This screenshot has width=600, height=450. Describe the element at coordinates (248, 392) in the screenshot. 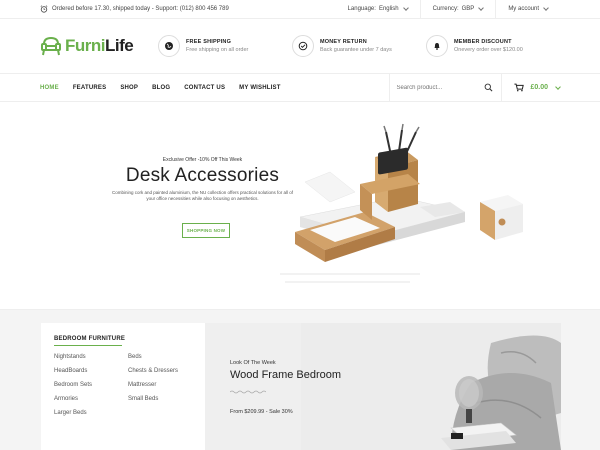

I see `wave-divider` at that location.